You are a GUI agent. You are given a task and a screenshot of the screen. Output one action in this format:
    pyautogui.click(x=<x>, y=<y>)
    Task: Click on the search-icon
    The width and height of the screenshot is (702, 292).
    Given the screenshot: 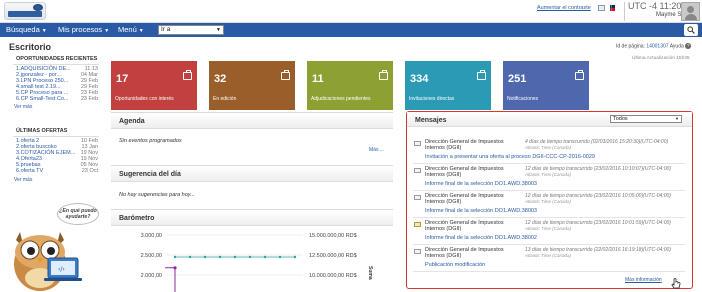 What is the action you would take?
    pyautogui.click(x=691, y=30)
    